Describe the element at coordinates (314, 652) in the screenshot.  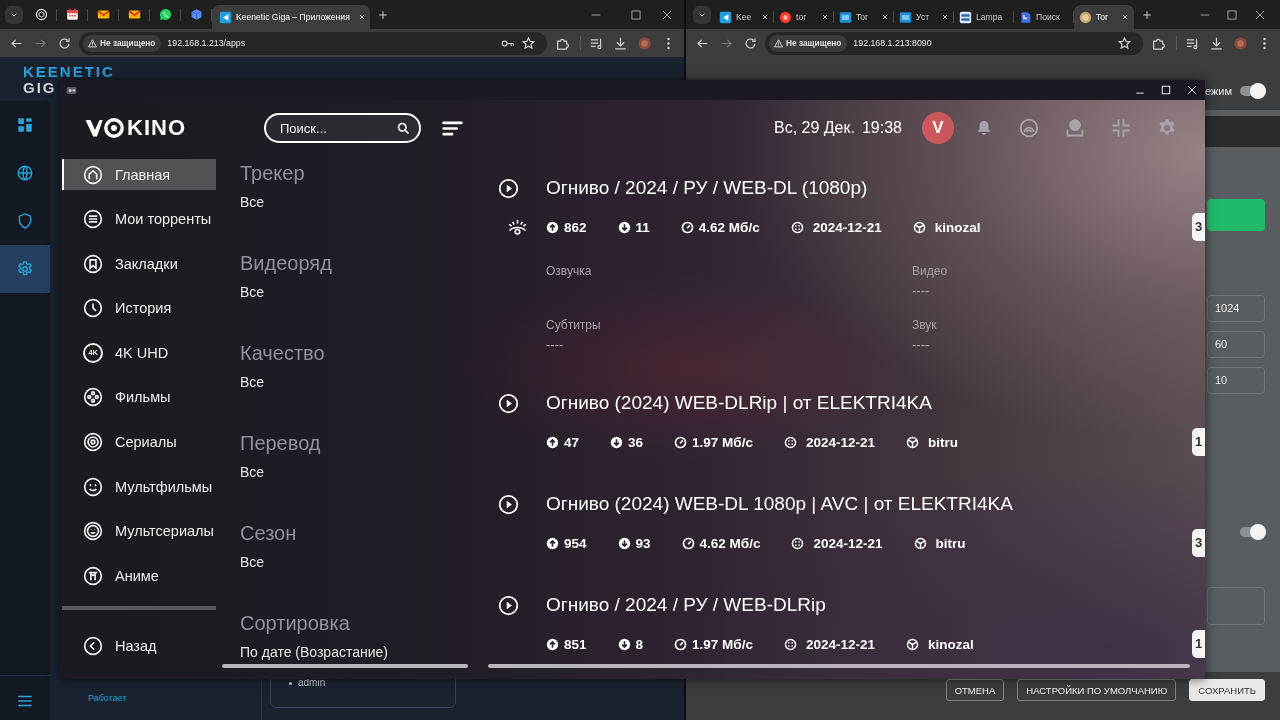
I see `filter-value: По дате (Возрастание)` at that location.